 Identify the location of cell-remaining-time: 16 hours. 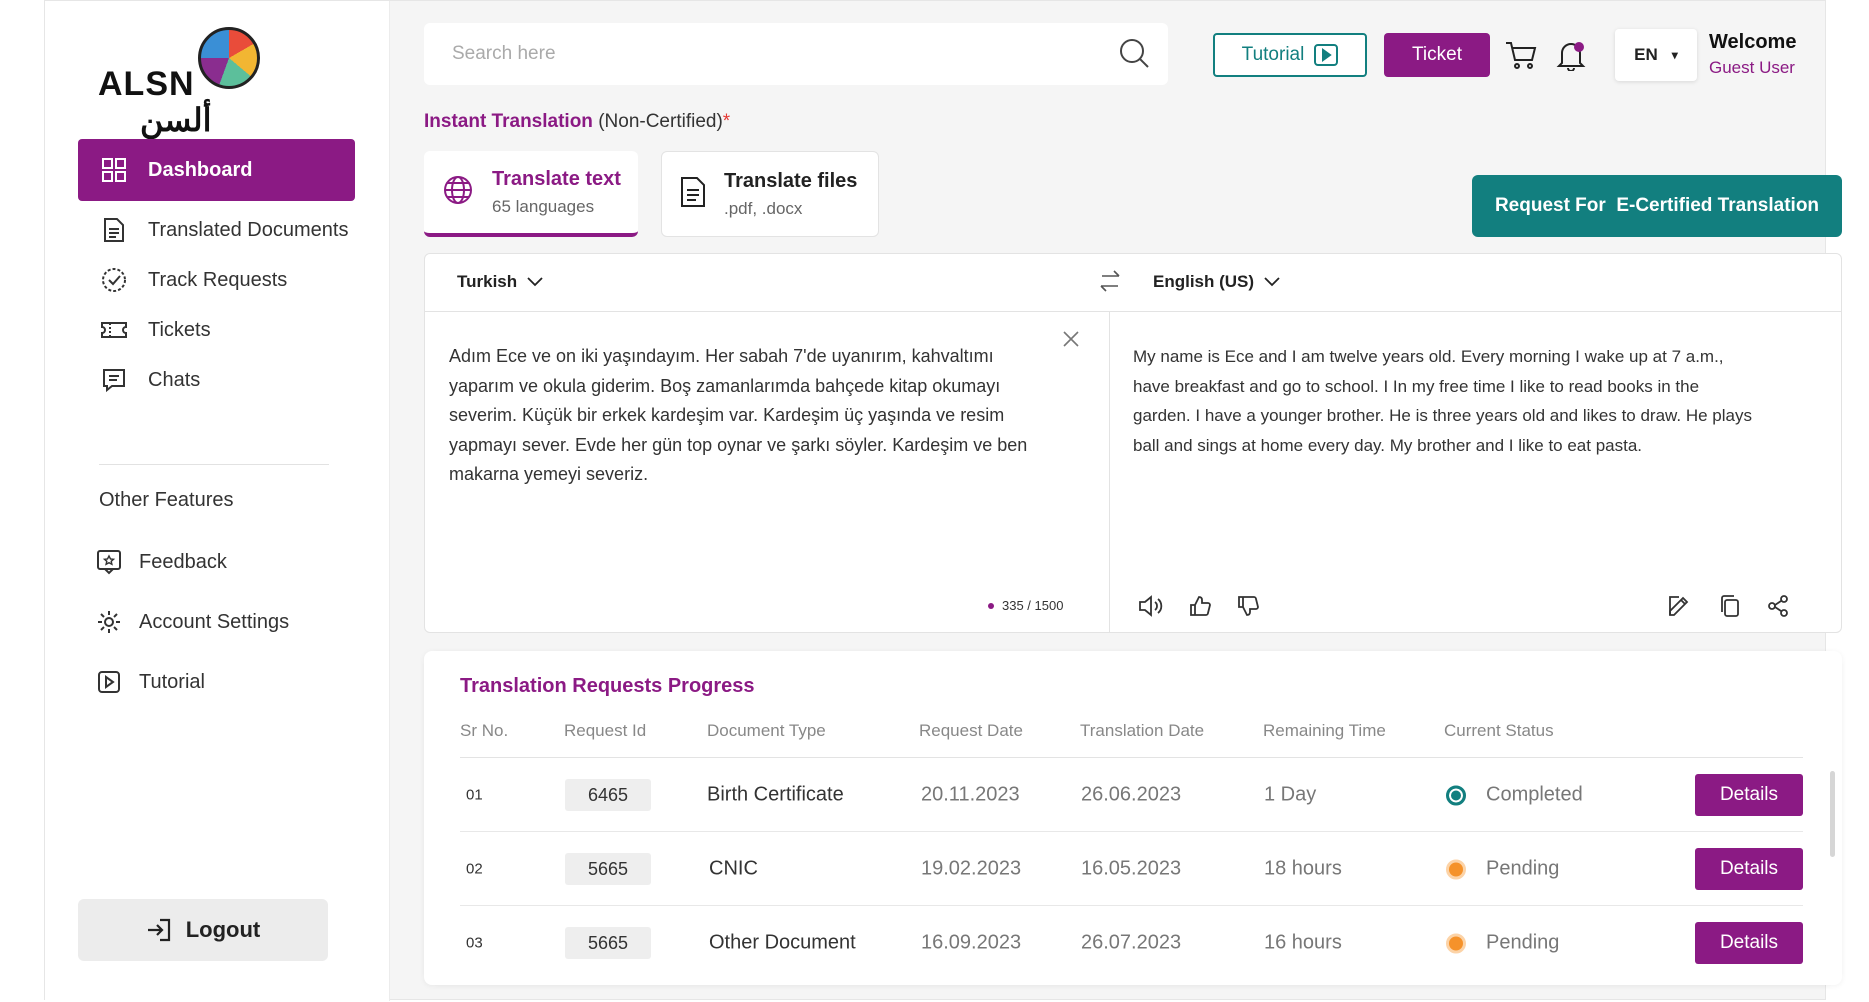
(1303, 942).